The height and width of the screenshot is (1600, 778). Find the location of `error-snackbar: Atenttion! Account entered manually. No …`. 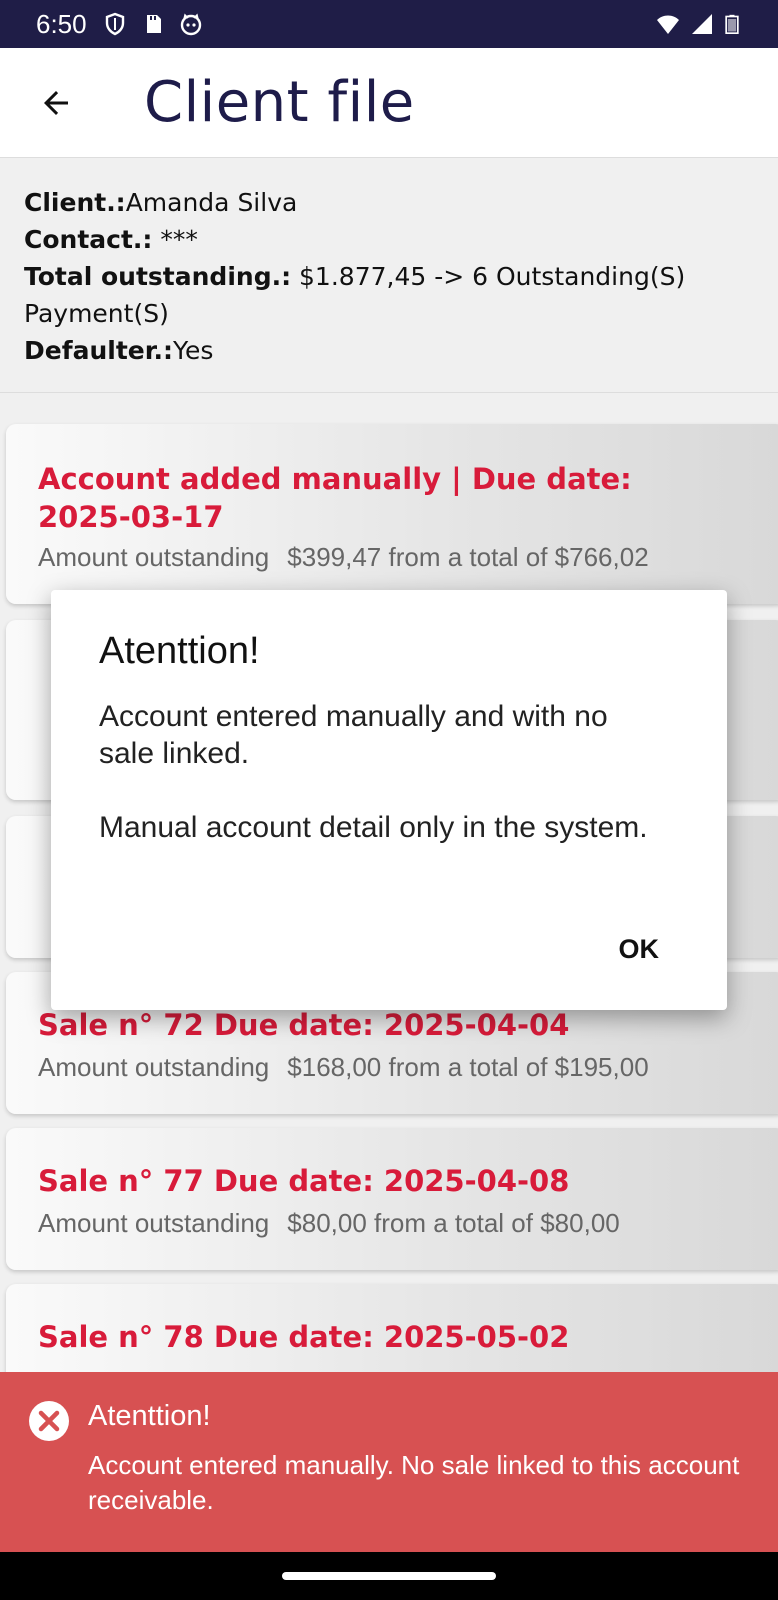

error-snackbar: Atenttion! Account entered manually. No … is located at coordinates (389, 1462).